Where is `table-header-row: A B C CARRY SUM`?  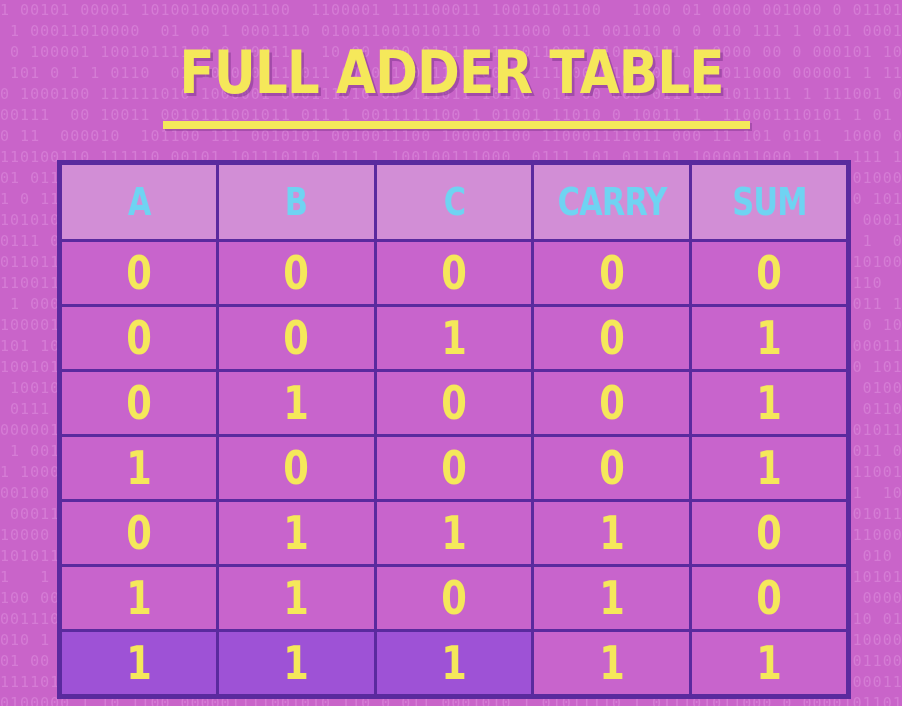
table-header-row: A B C CARRY SUM is located at coordinates (454, 201).